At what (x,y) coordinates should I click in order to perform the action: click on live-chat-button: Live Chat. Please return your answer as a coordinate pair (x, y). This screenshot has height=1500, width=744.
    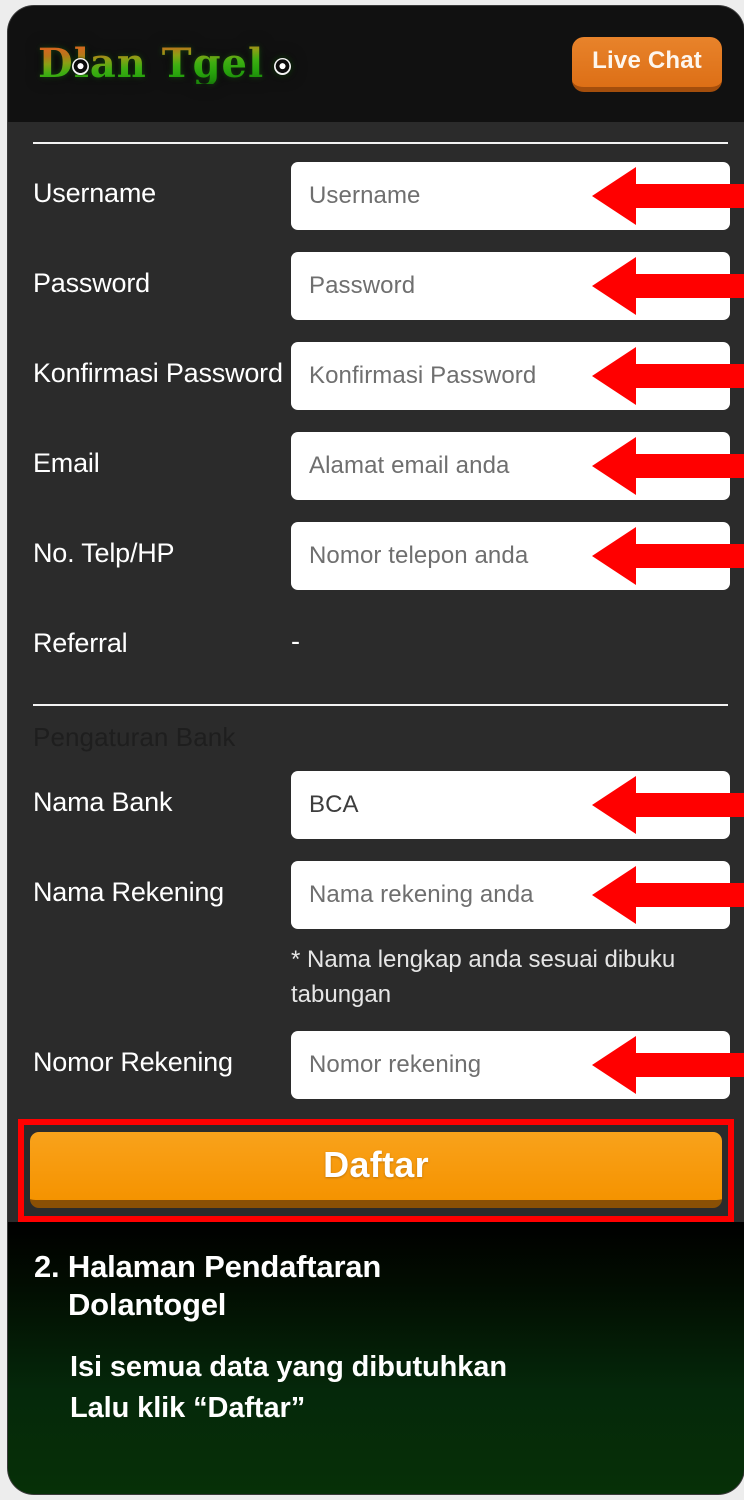
    Looking at the image, I should click on (647, 64).